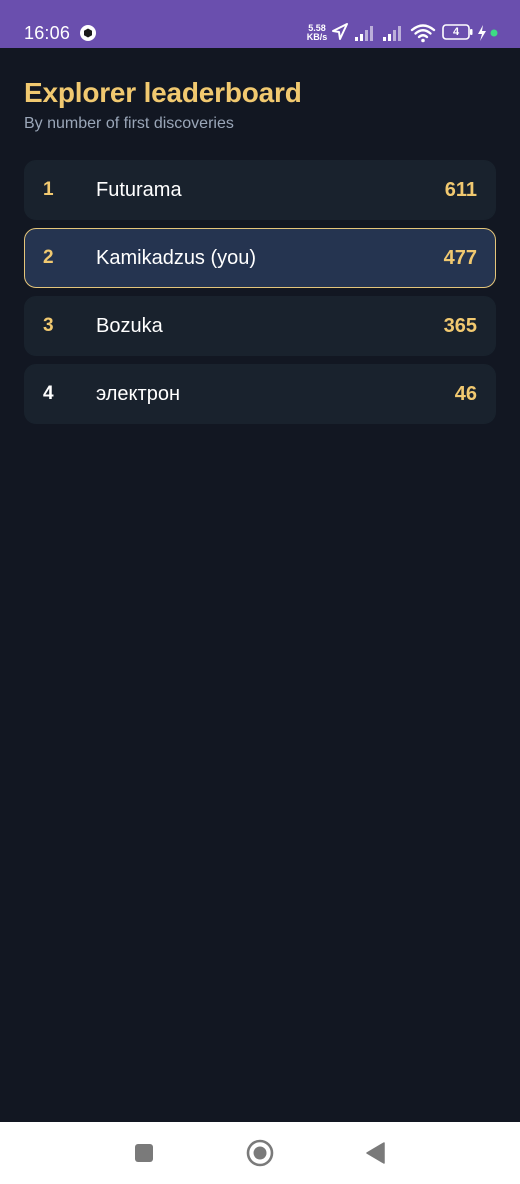 This screenshot has height=1184, width=520. I want to click on recents-button, so click(144, 1153).